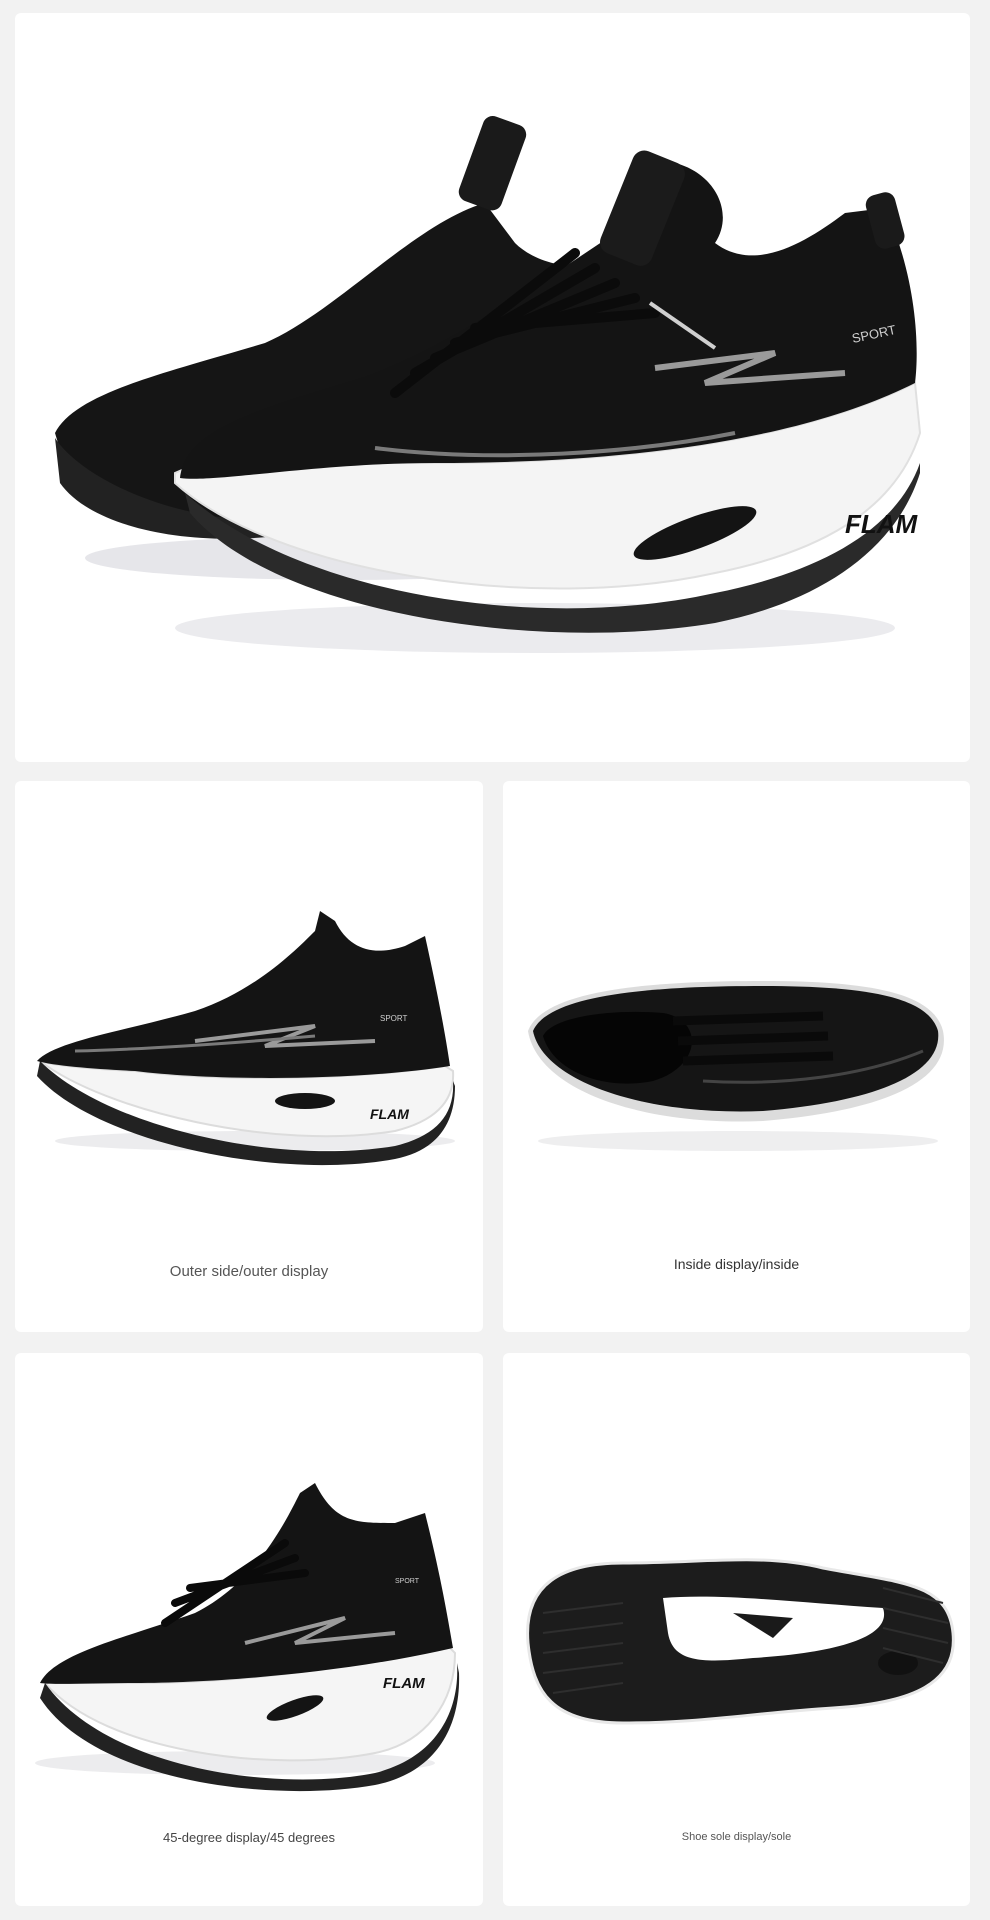 The width and height of the screenshot is (990, 1920). What do you see at coordinates (249, 1271) in the screenshot?
I see `photo-caption: Outer side/outer display` at bounding box center [249, 1271].